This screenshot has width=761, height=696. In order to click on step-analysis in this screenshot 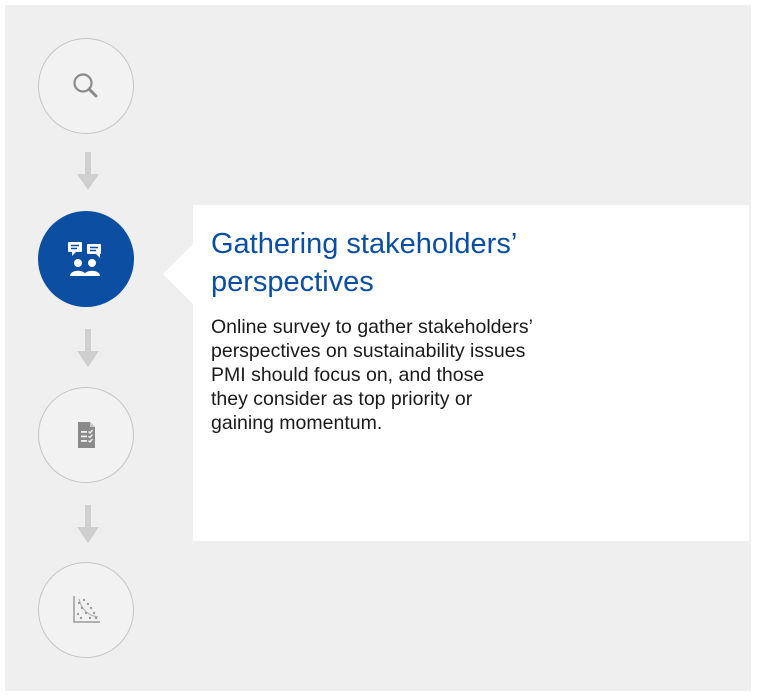, I will do `click(86, 610)`.